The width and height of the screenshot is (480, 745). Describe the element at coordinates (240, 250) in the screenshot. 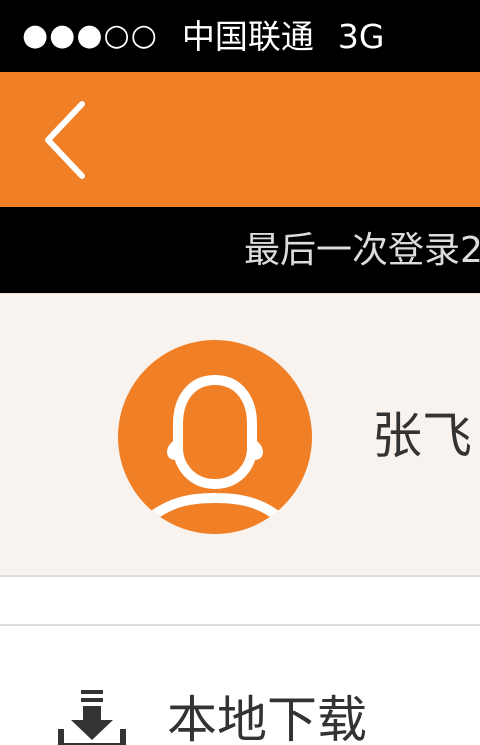

I see `last-login-banner: 最后一次登录2` at that location.